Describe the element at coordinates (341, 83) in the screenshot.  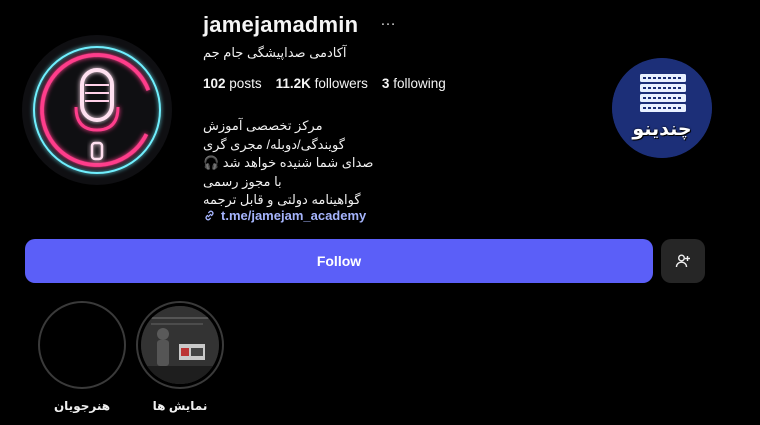
I see `followers-label: followers` at that location.